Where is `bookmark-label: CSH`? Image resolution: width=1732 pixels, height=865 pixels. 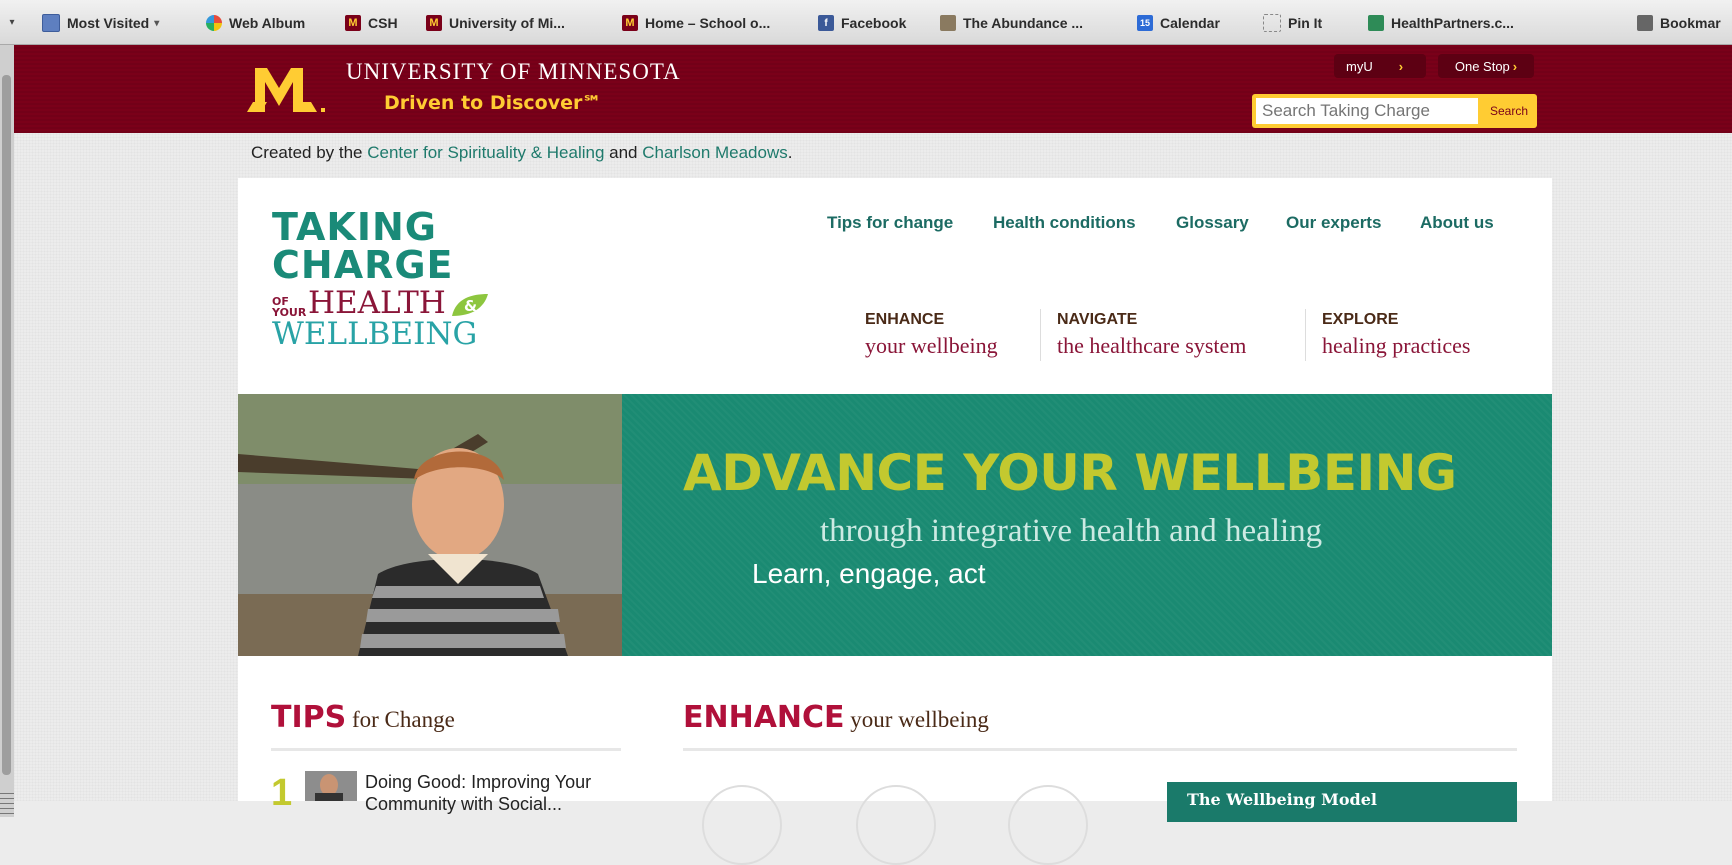
bookmark-label: CSH is located at coordinates (383, 23).